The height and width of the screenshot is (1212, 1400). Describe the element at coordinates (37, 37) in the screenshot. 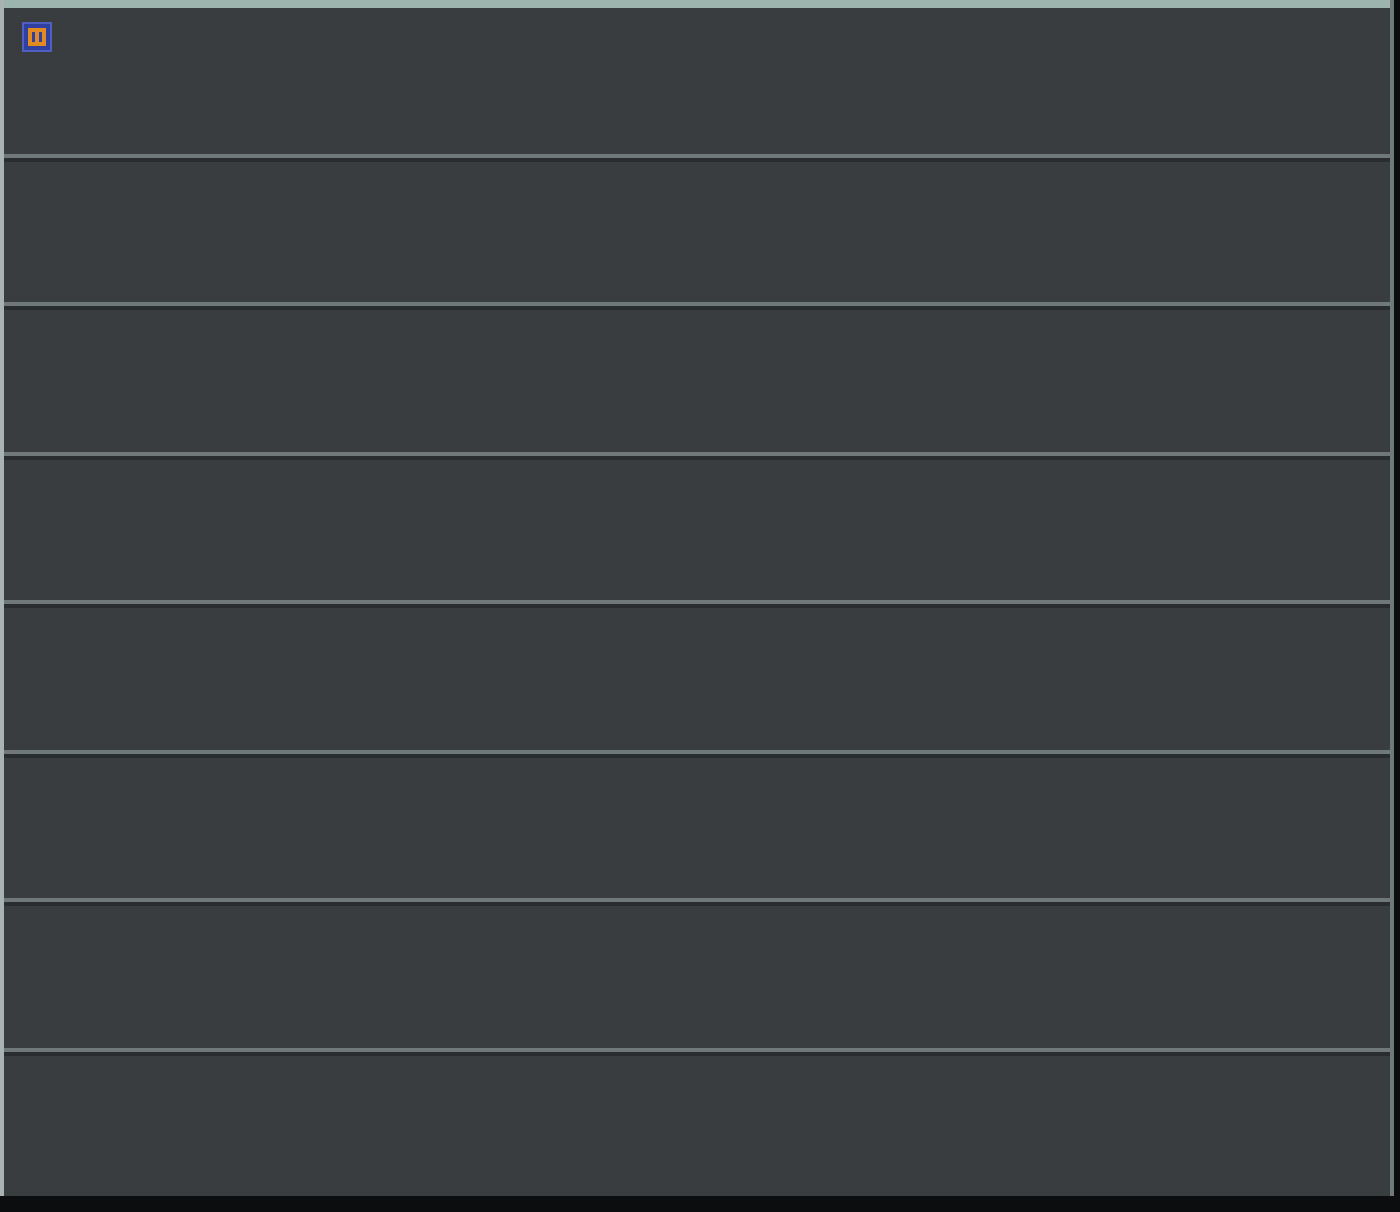

I see `app-icon` at that location.